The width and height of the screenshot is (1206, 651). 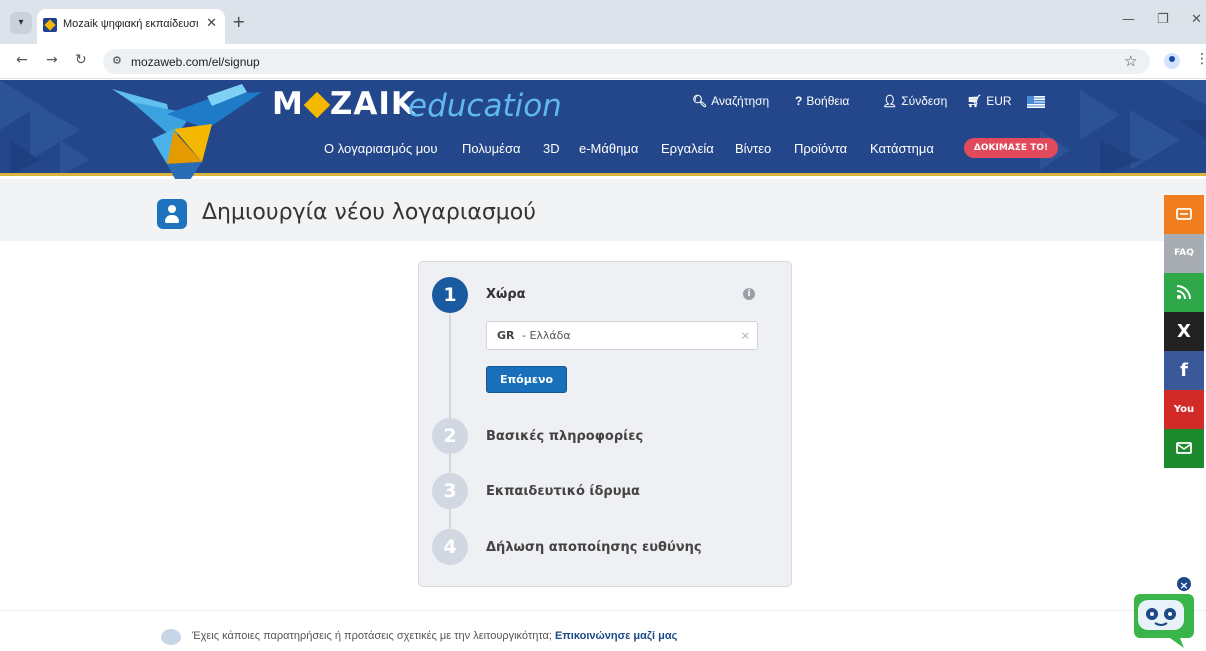 What do you see at coordinates (317, 105) in the screenshot?
I see `brand-diamond-icon` at bounding box center [317, 105].